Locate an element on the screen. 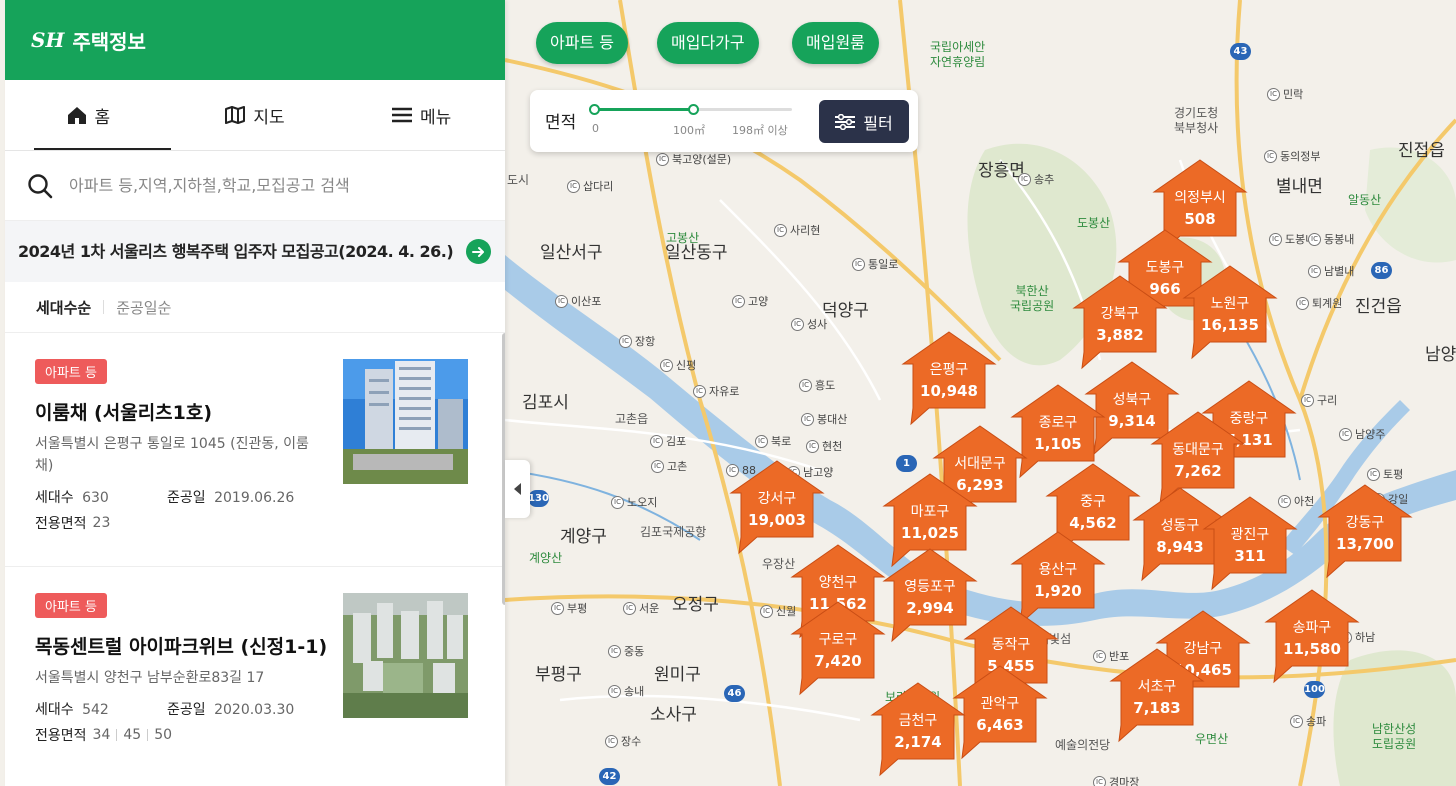 This screenshot has height=786, width=1456. area-min-tick: 0 is located at coordinates (595, 128).